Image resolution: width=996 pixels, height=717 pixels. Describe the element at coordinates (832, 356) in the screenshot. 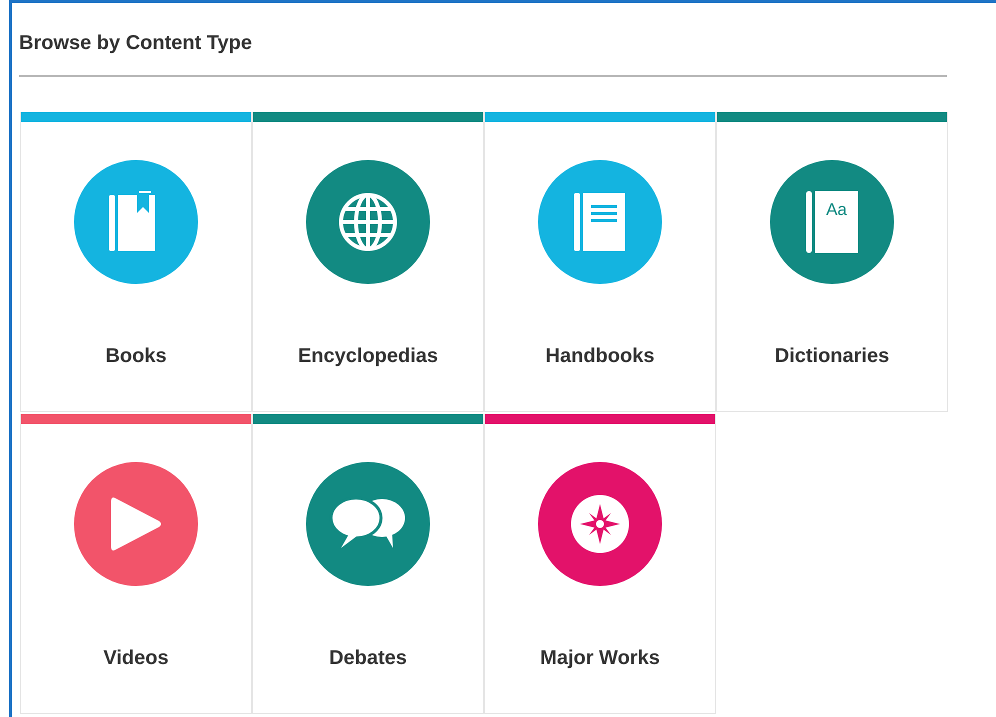

I see `tile-label: Dictionaries` at that location.